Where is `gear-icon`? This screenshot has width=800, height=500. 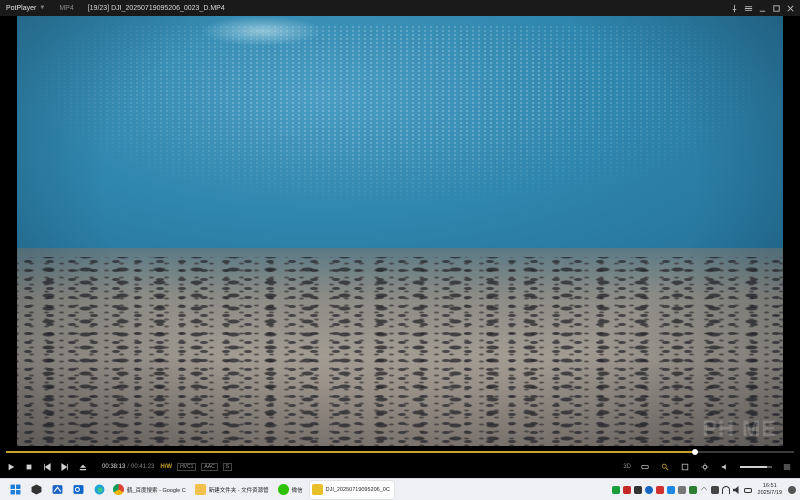
gear-icon is located at coordinates (705, 467).